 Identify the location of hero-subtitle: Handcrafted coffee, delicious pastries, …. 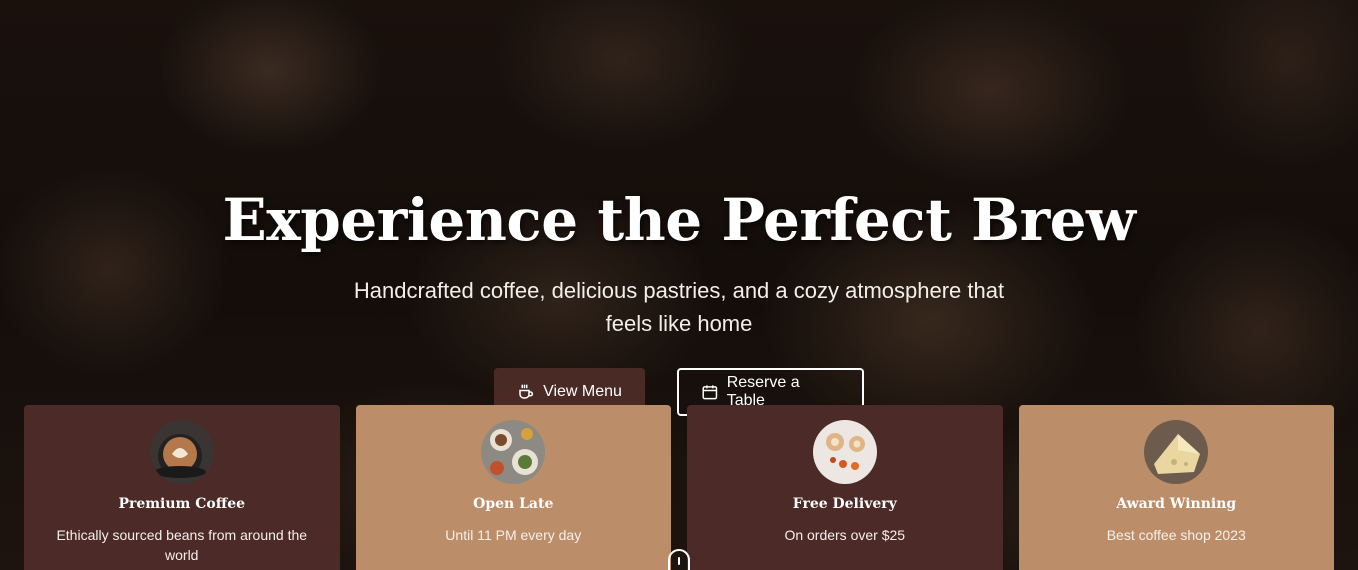
(679, 307).